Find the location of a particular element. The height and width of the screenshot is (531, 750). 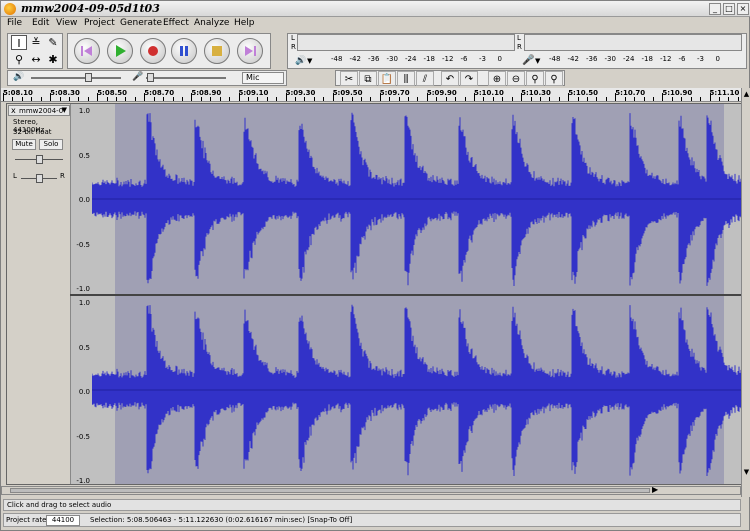

output-volume-slider is located at coordinates (76, 78).